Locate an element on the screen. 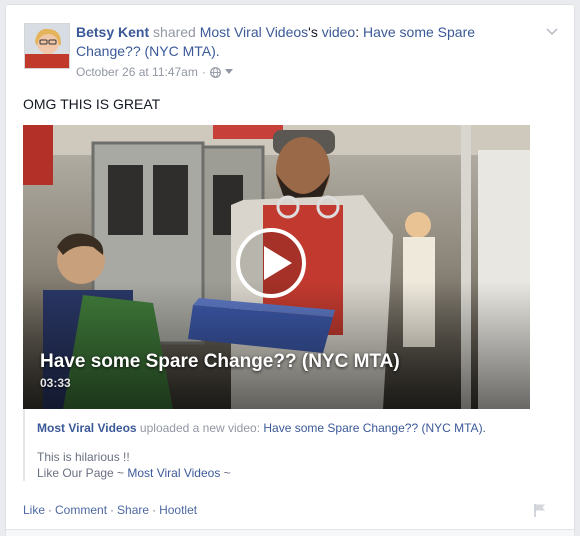 The width and height of the screenshot is (580, 536). attachment-like-line: Like Our Page ~ Most Viral Videos ~ is located at coordinates (134, 473).